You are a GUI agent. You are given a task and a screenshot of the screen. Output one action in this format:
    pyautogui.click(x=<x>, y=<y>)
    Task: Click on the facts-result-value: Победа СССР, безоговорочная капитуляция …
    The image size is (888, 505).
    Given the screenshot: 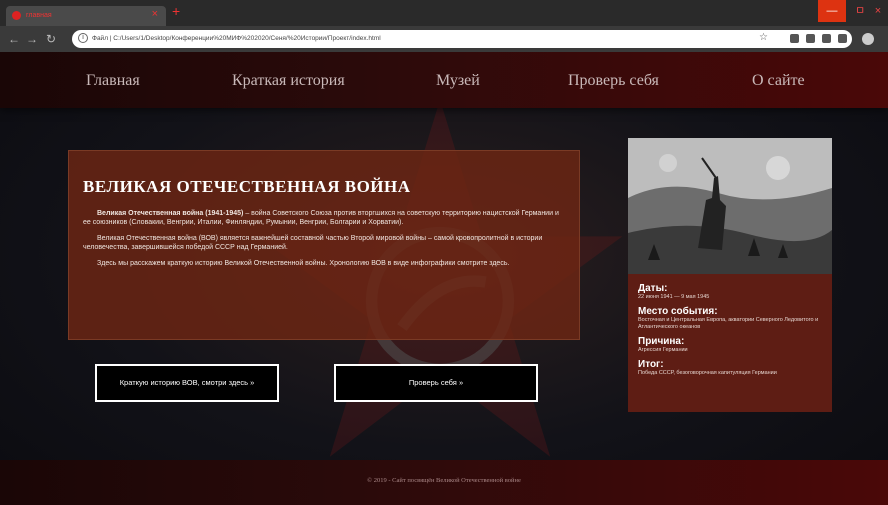 What is the action you would take?
    pyautogui.click(x=707, y=373)
    